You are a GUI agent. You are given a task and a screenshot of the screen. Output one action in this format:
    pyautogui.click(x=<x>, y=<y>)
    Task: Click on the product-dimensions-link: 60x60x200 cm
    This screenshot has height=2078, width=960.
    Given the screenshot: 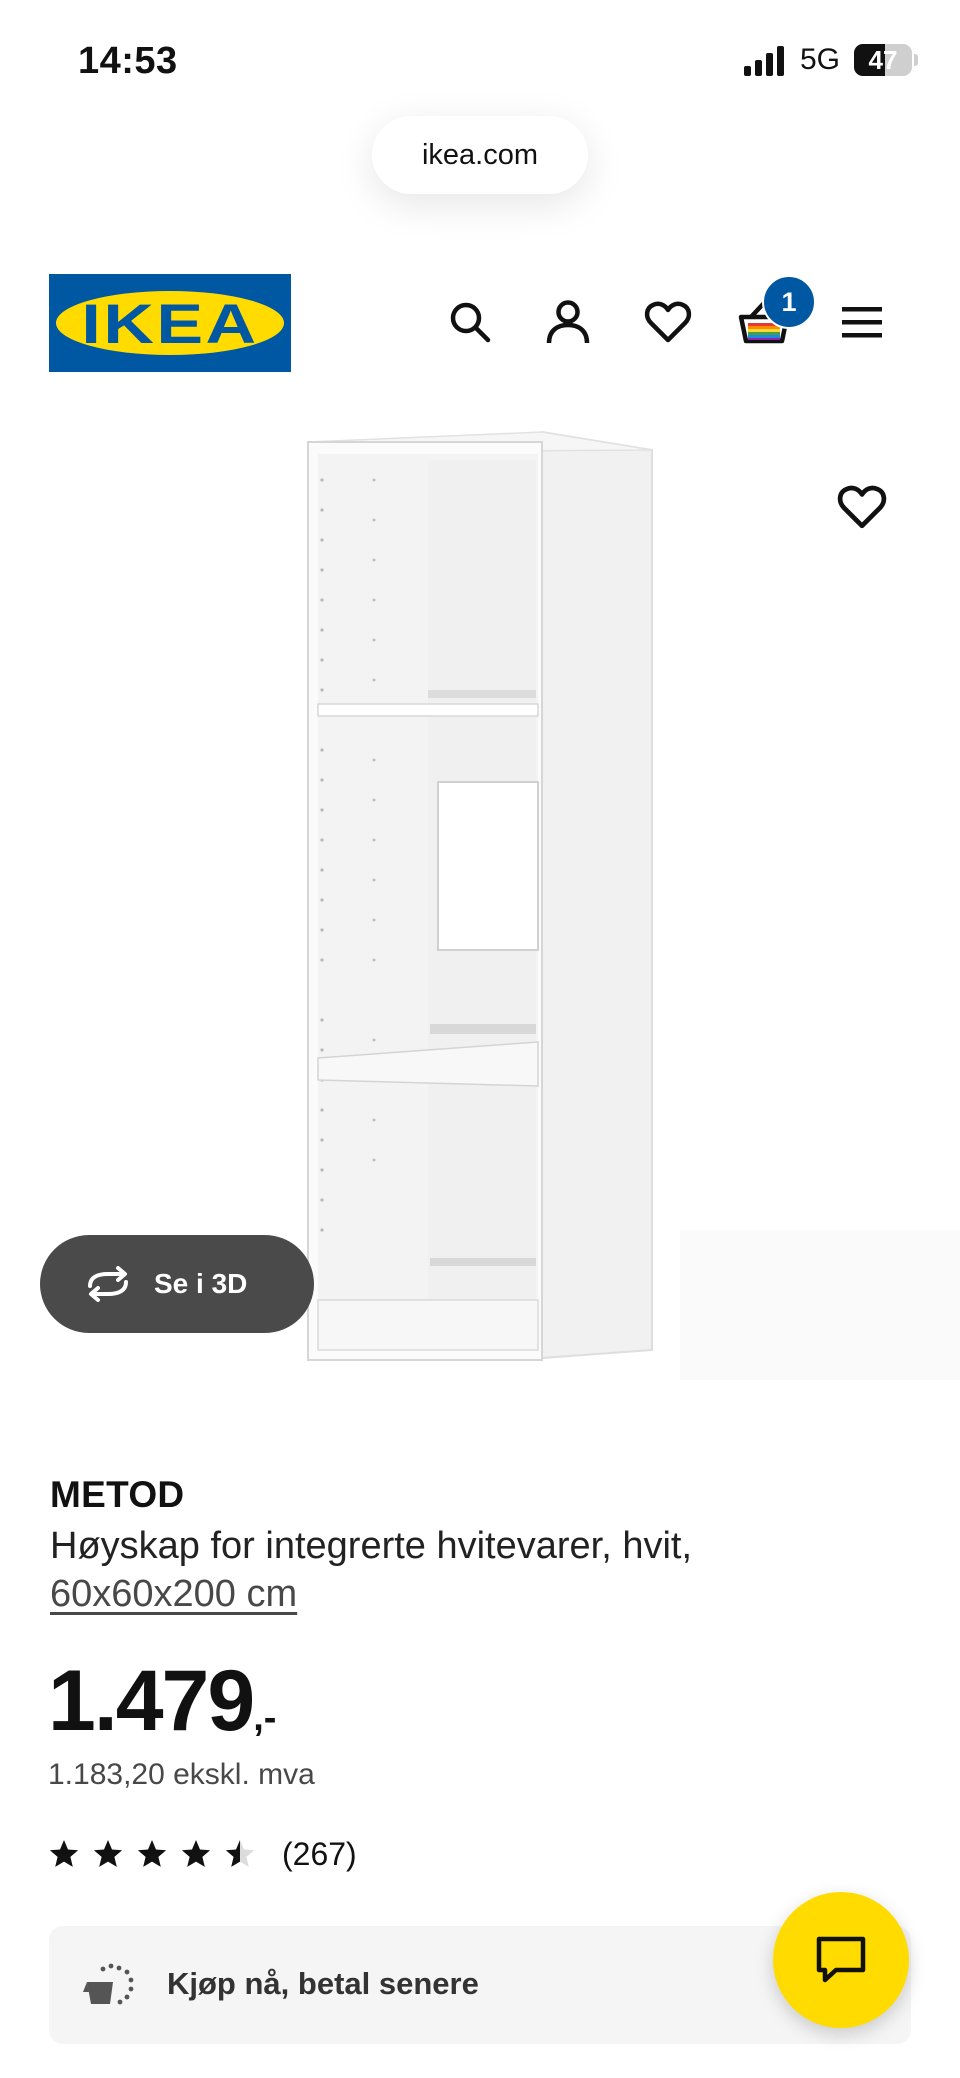 What is the action you would take?
    pyautogui.click(x=173, y=1594)
    